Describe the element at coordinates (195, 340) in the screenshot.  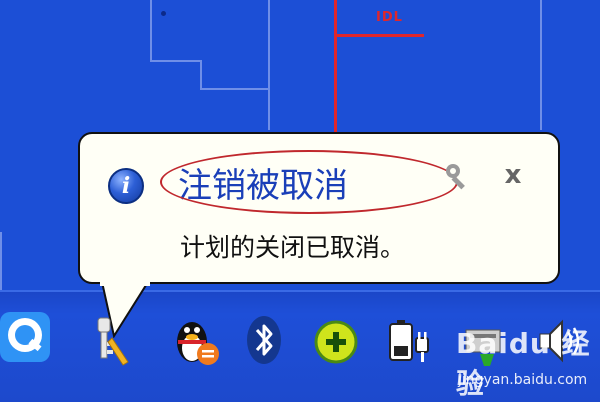
I see `qq-penguin-icon` at that location.